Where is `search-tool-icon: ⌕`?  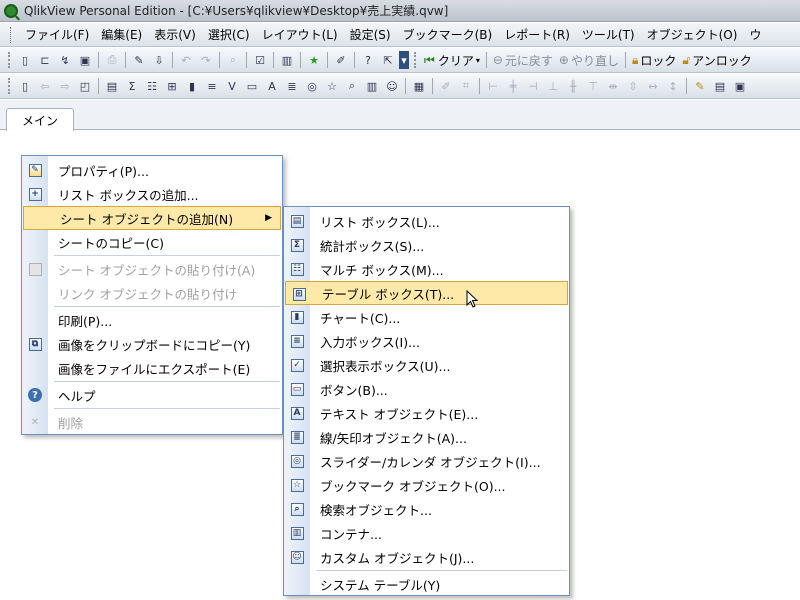 search-tool-icon: ⌕ is located at coordinates (352, 86).